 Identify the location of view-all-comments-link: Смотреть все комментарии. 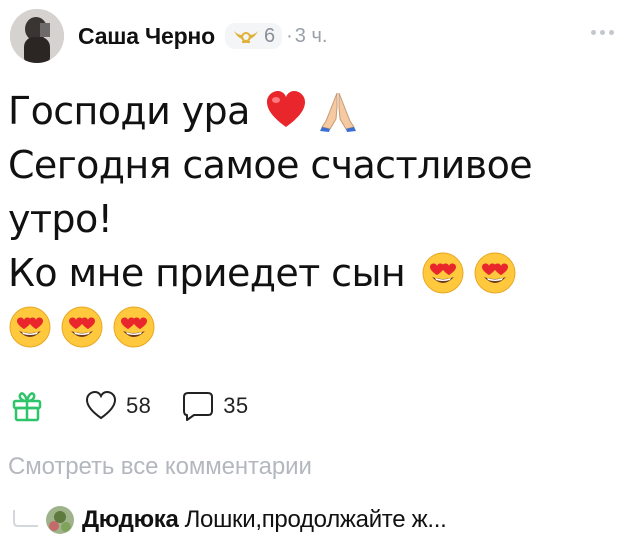
(160, 467).